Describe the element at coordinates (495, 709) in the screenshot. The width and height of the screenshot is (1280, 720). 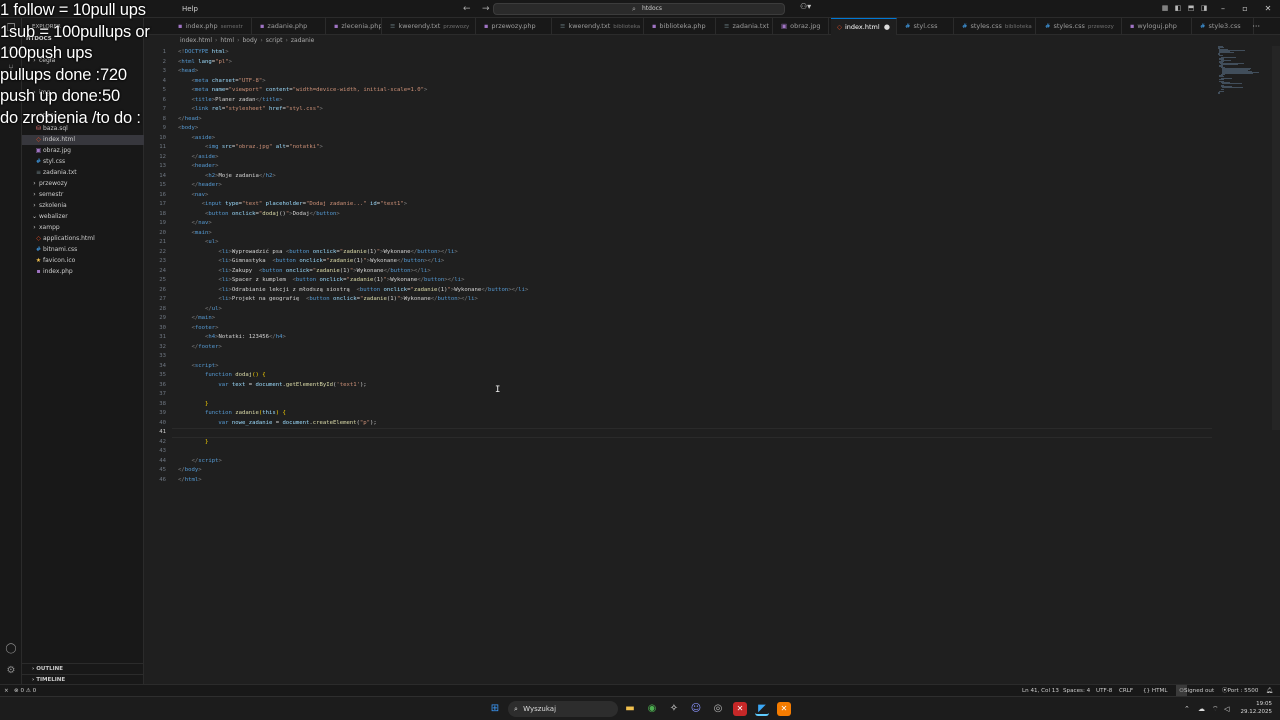
I see `windows-start-icon: ⊞` at that location.